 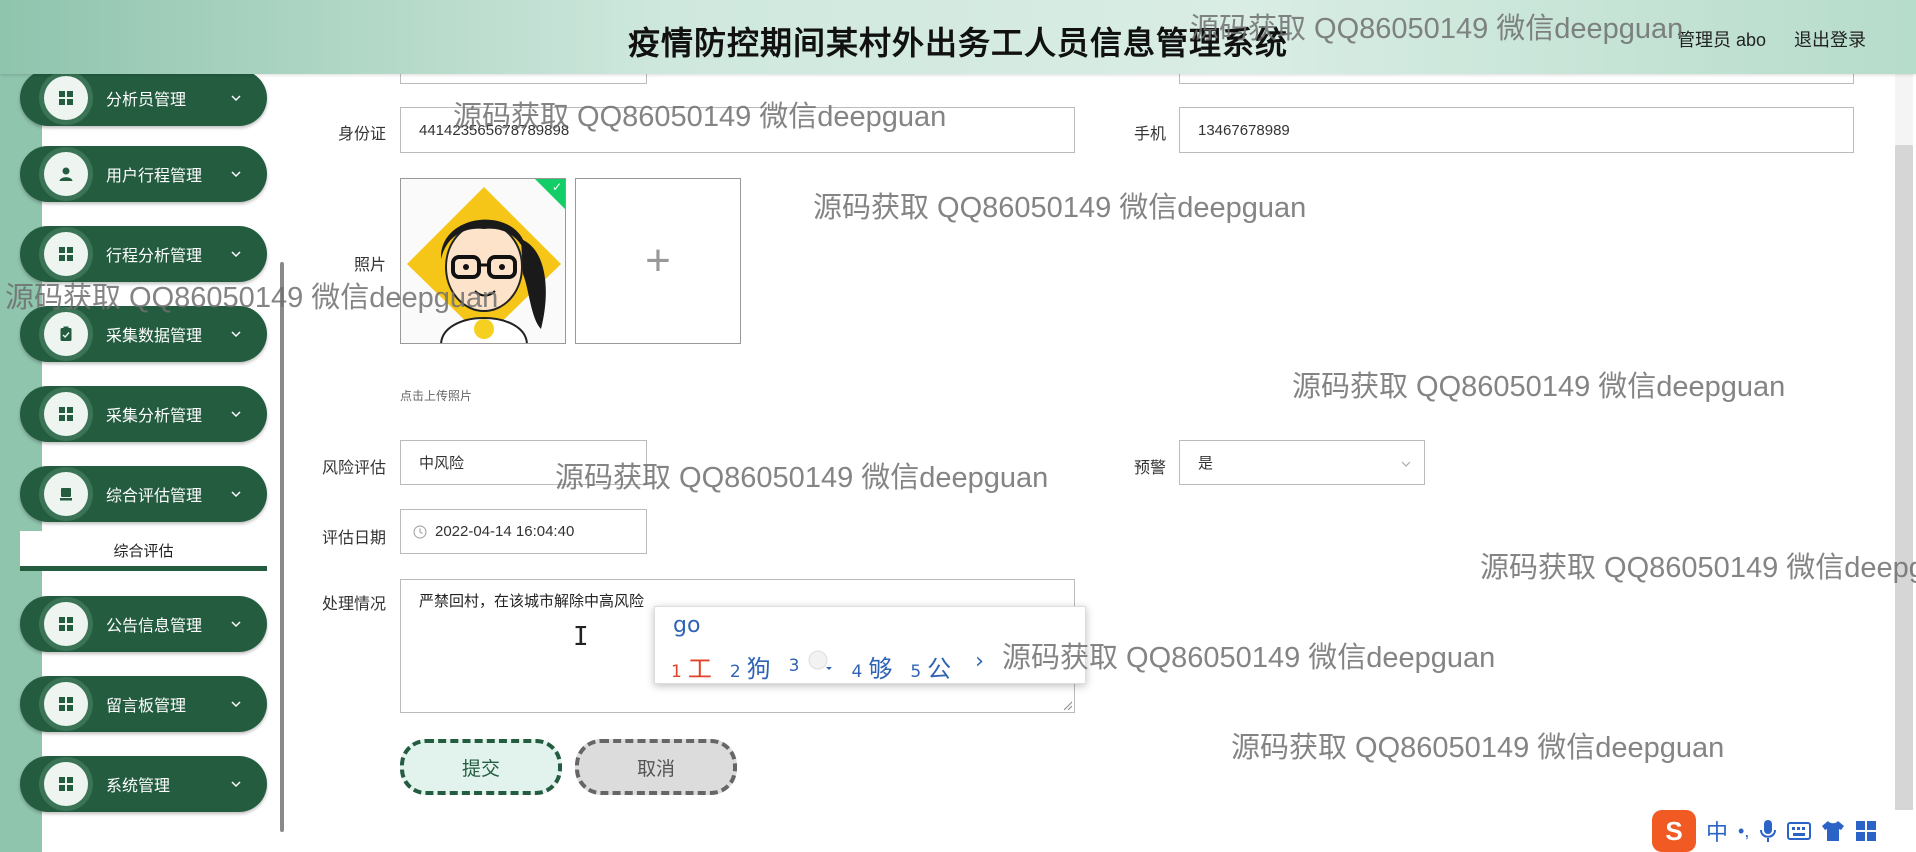 What do you see at coordinates (1721, 39) in the screenshot?
I see `user-label: 管理员 abo` at bounding box center [1721, 39].